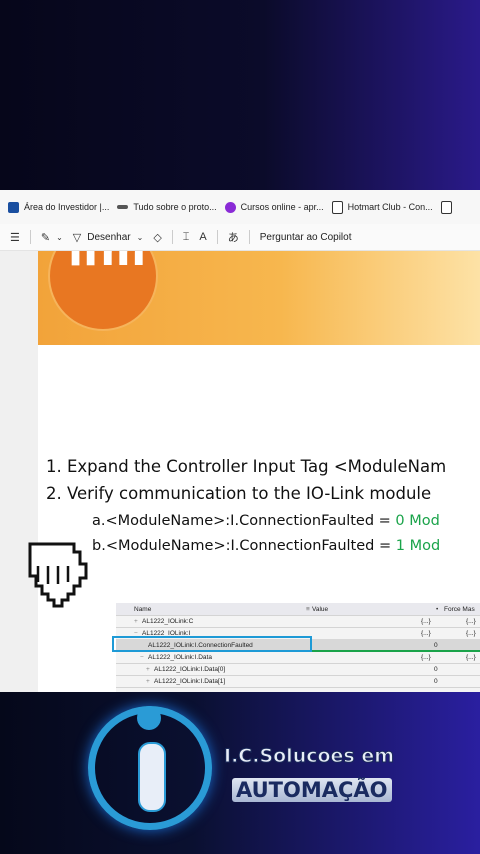  I want to click on header-name: Name, so click(143, 609).